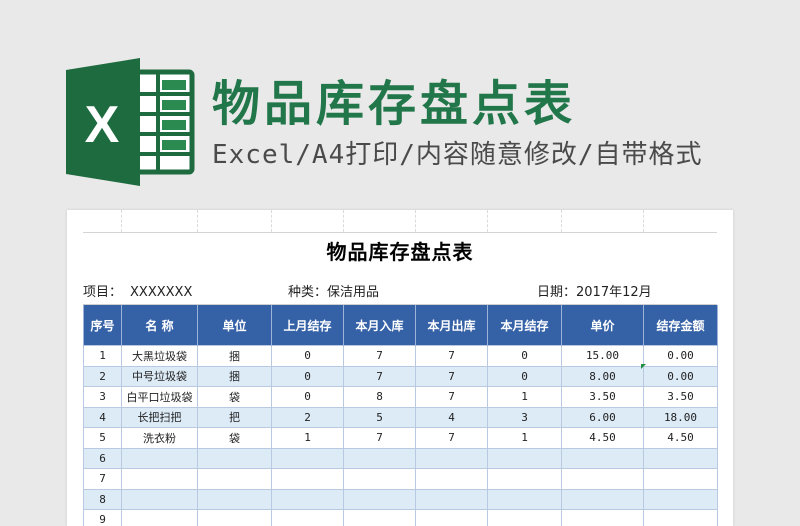 The width and height of the screenshot is (800, 526). What do you see at coordinates (103, 292) in the screenshot?
I see `project-label: 项目：` at bounding box center [103, 292].